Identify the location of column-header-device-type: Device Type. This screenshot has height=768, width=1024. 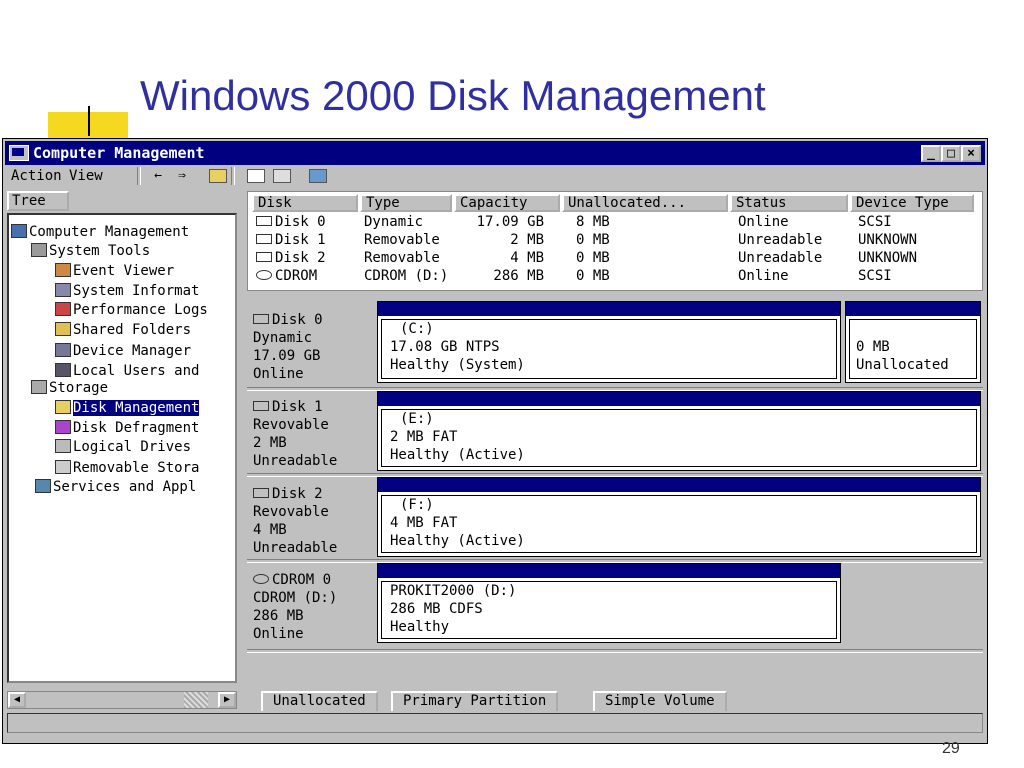
(912, 203).